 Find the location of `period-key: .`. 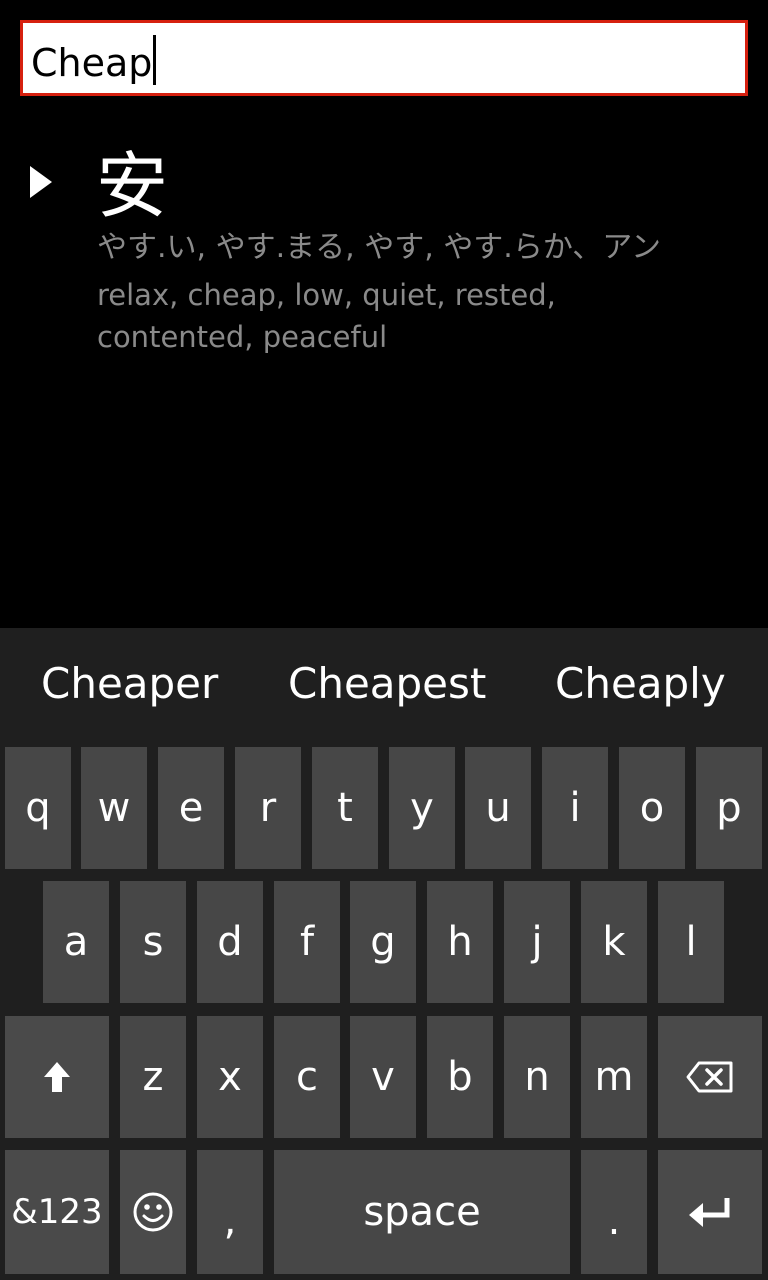

period-key: . is located at coordinates (614, 1212).